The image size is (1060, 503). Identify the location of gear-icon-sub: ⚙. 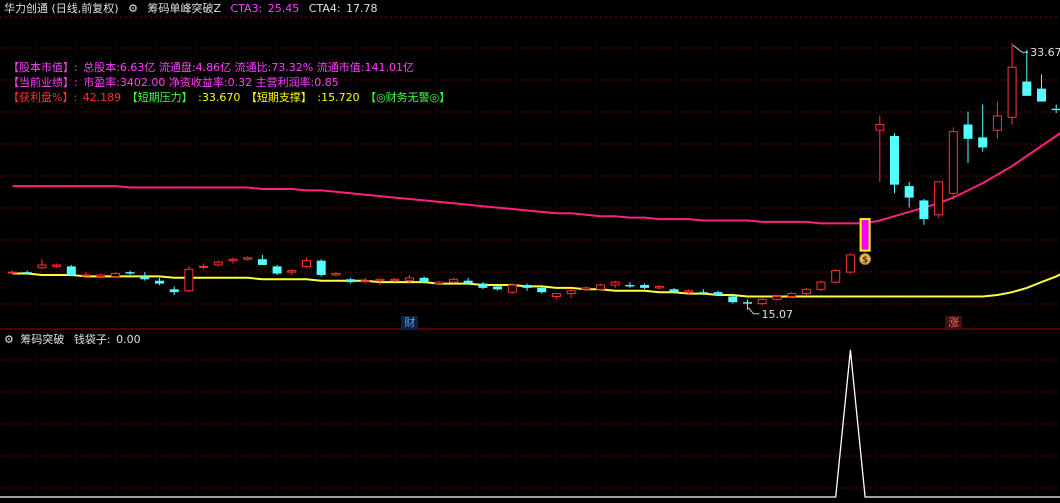
(9, 339).